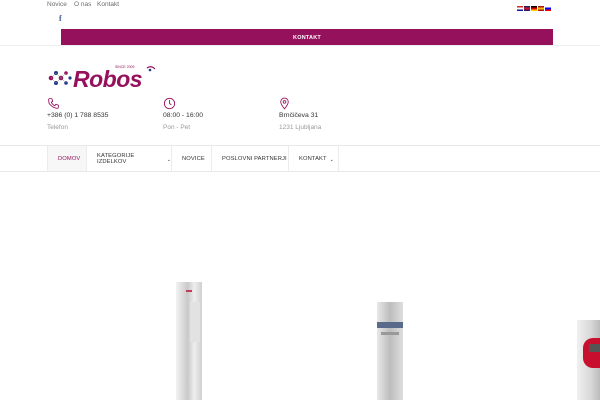 Image resolution: width=600 pixels, height=400 pixels. I want to click on phone-number: +386 (0) 1 788 8535, so click(77, 115).